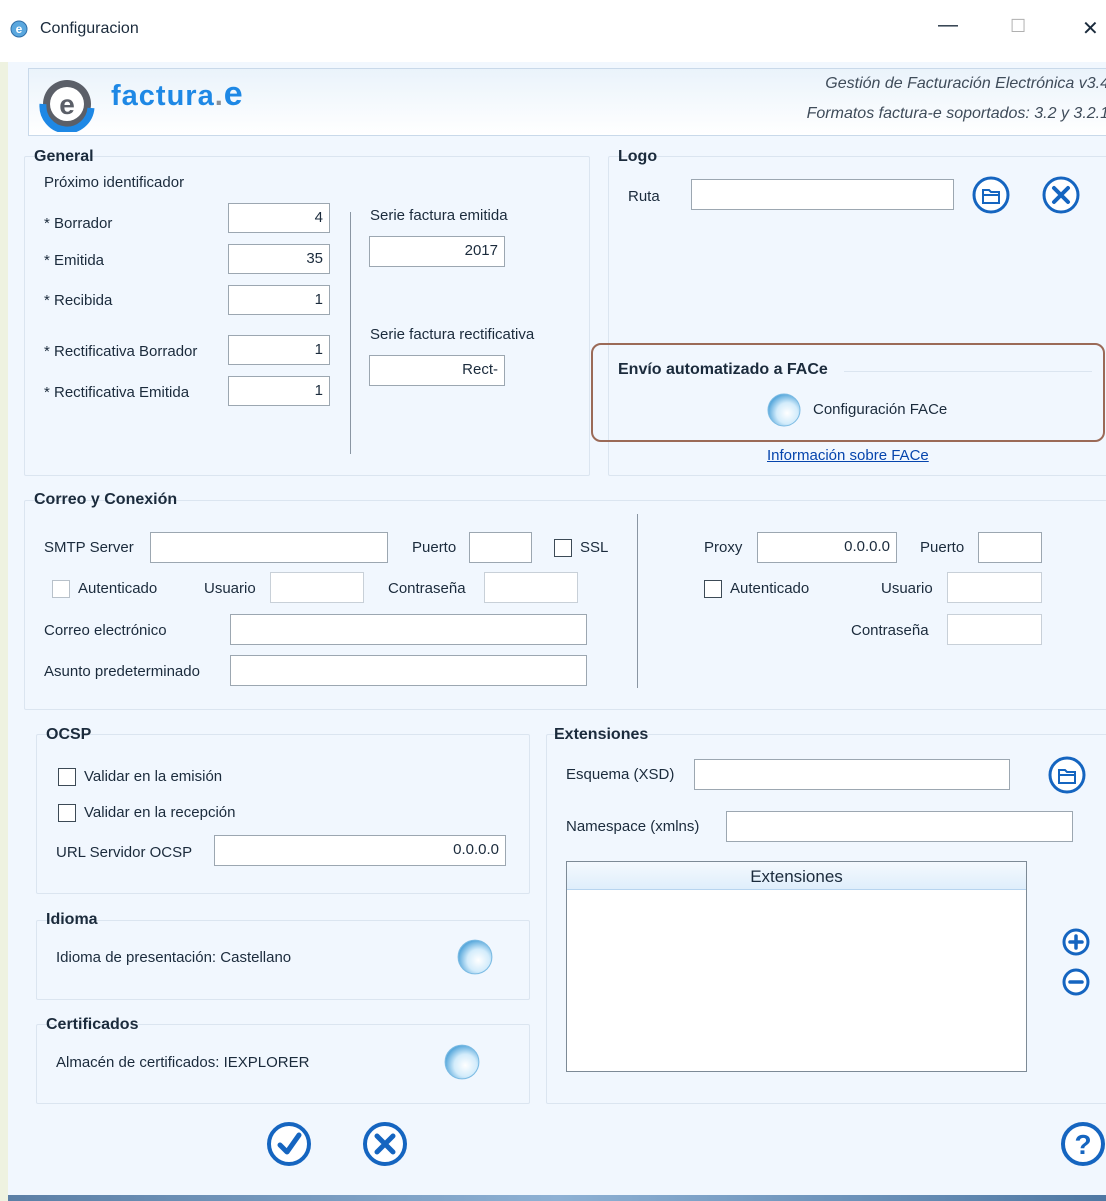  What do you see at coordinates (553, 31) in the screenshot?
I see `title-bar: e Configuracion — ☐ ✕` at bounding box center [553, 31].